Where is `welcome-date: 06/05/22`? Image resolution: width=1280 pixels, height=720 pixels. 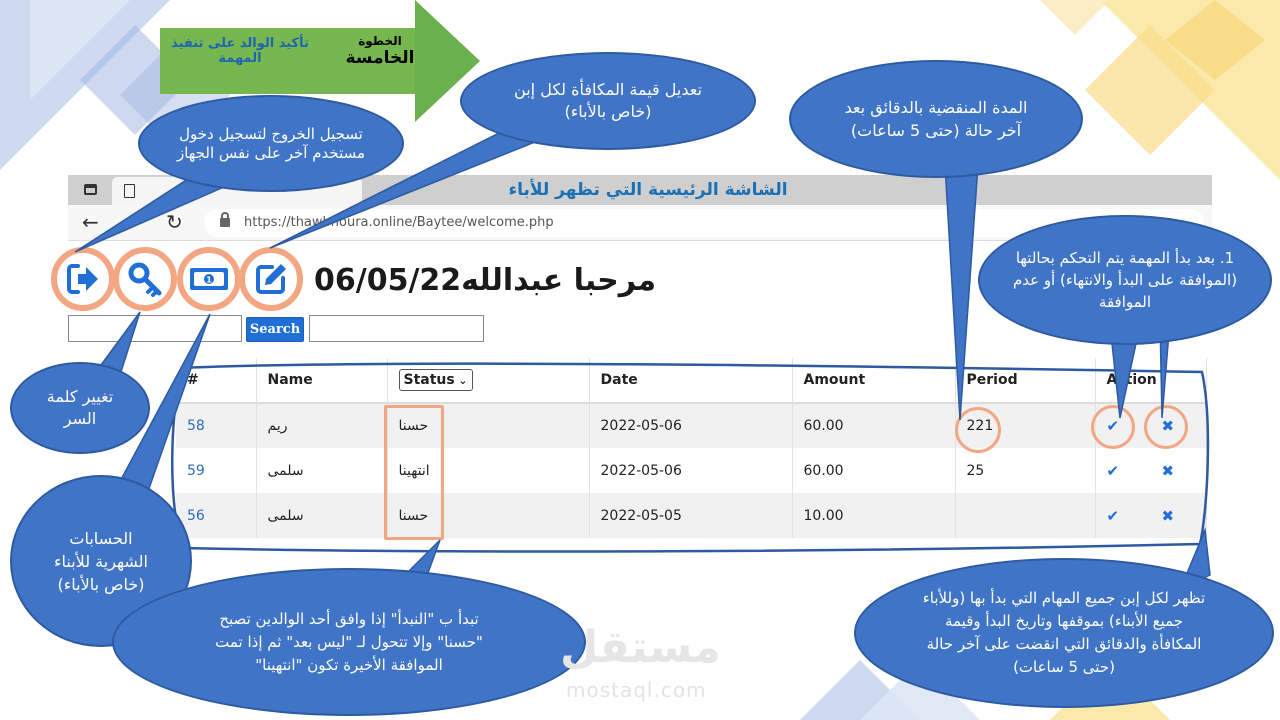 welcome-date: 06/05/22 is located at coordinates (388, 280).